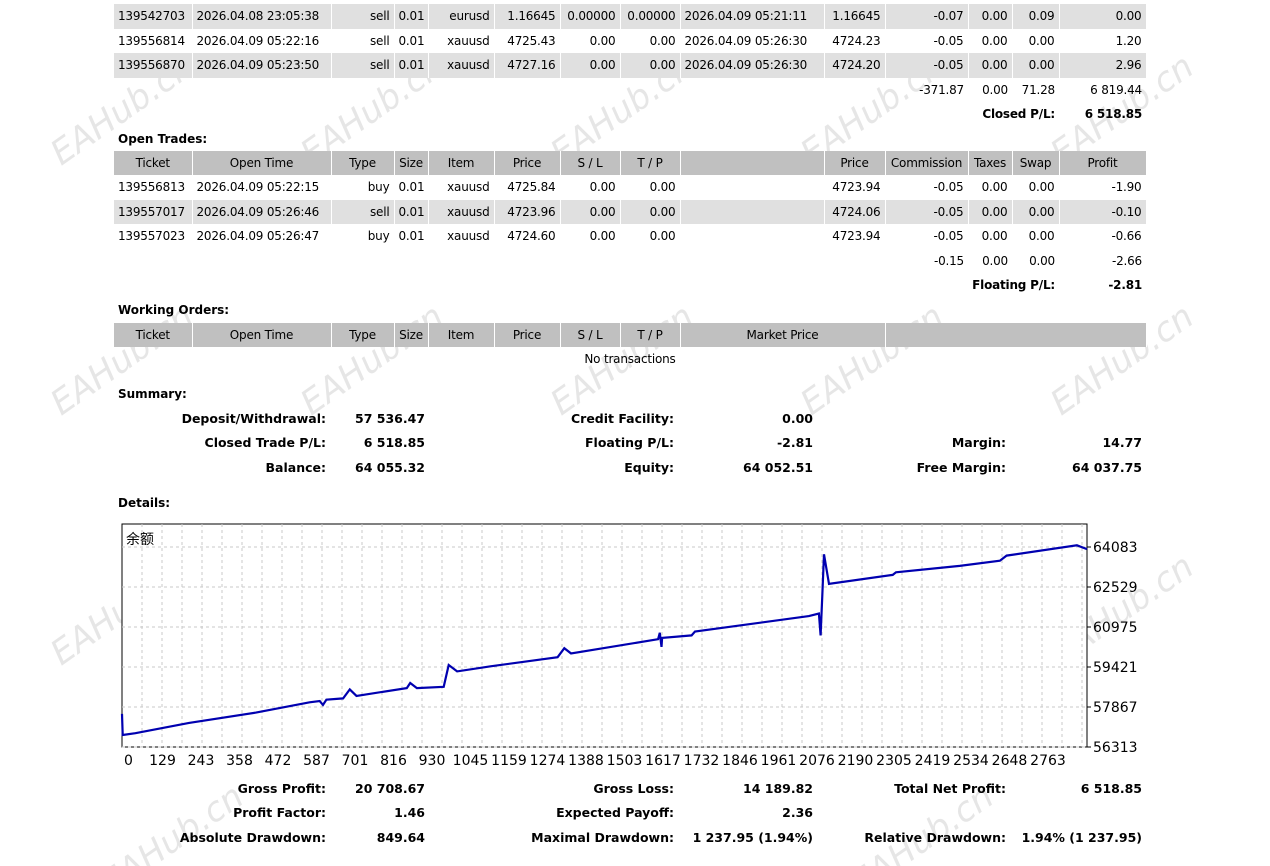  Describe the element at coordinates (950, 788) in the screenshot. I see `label: Total Net Profit:` at that location.